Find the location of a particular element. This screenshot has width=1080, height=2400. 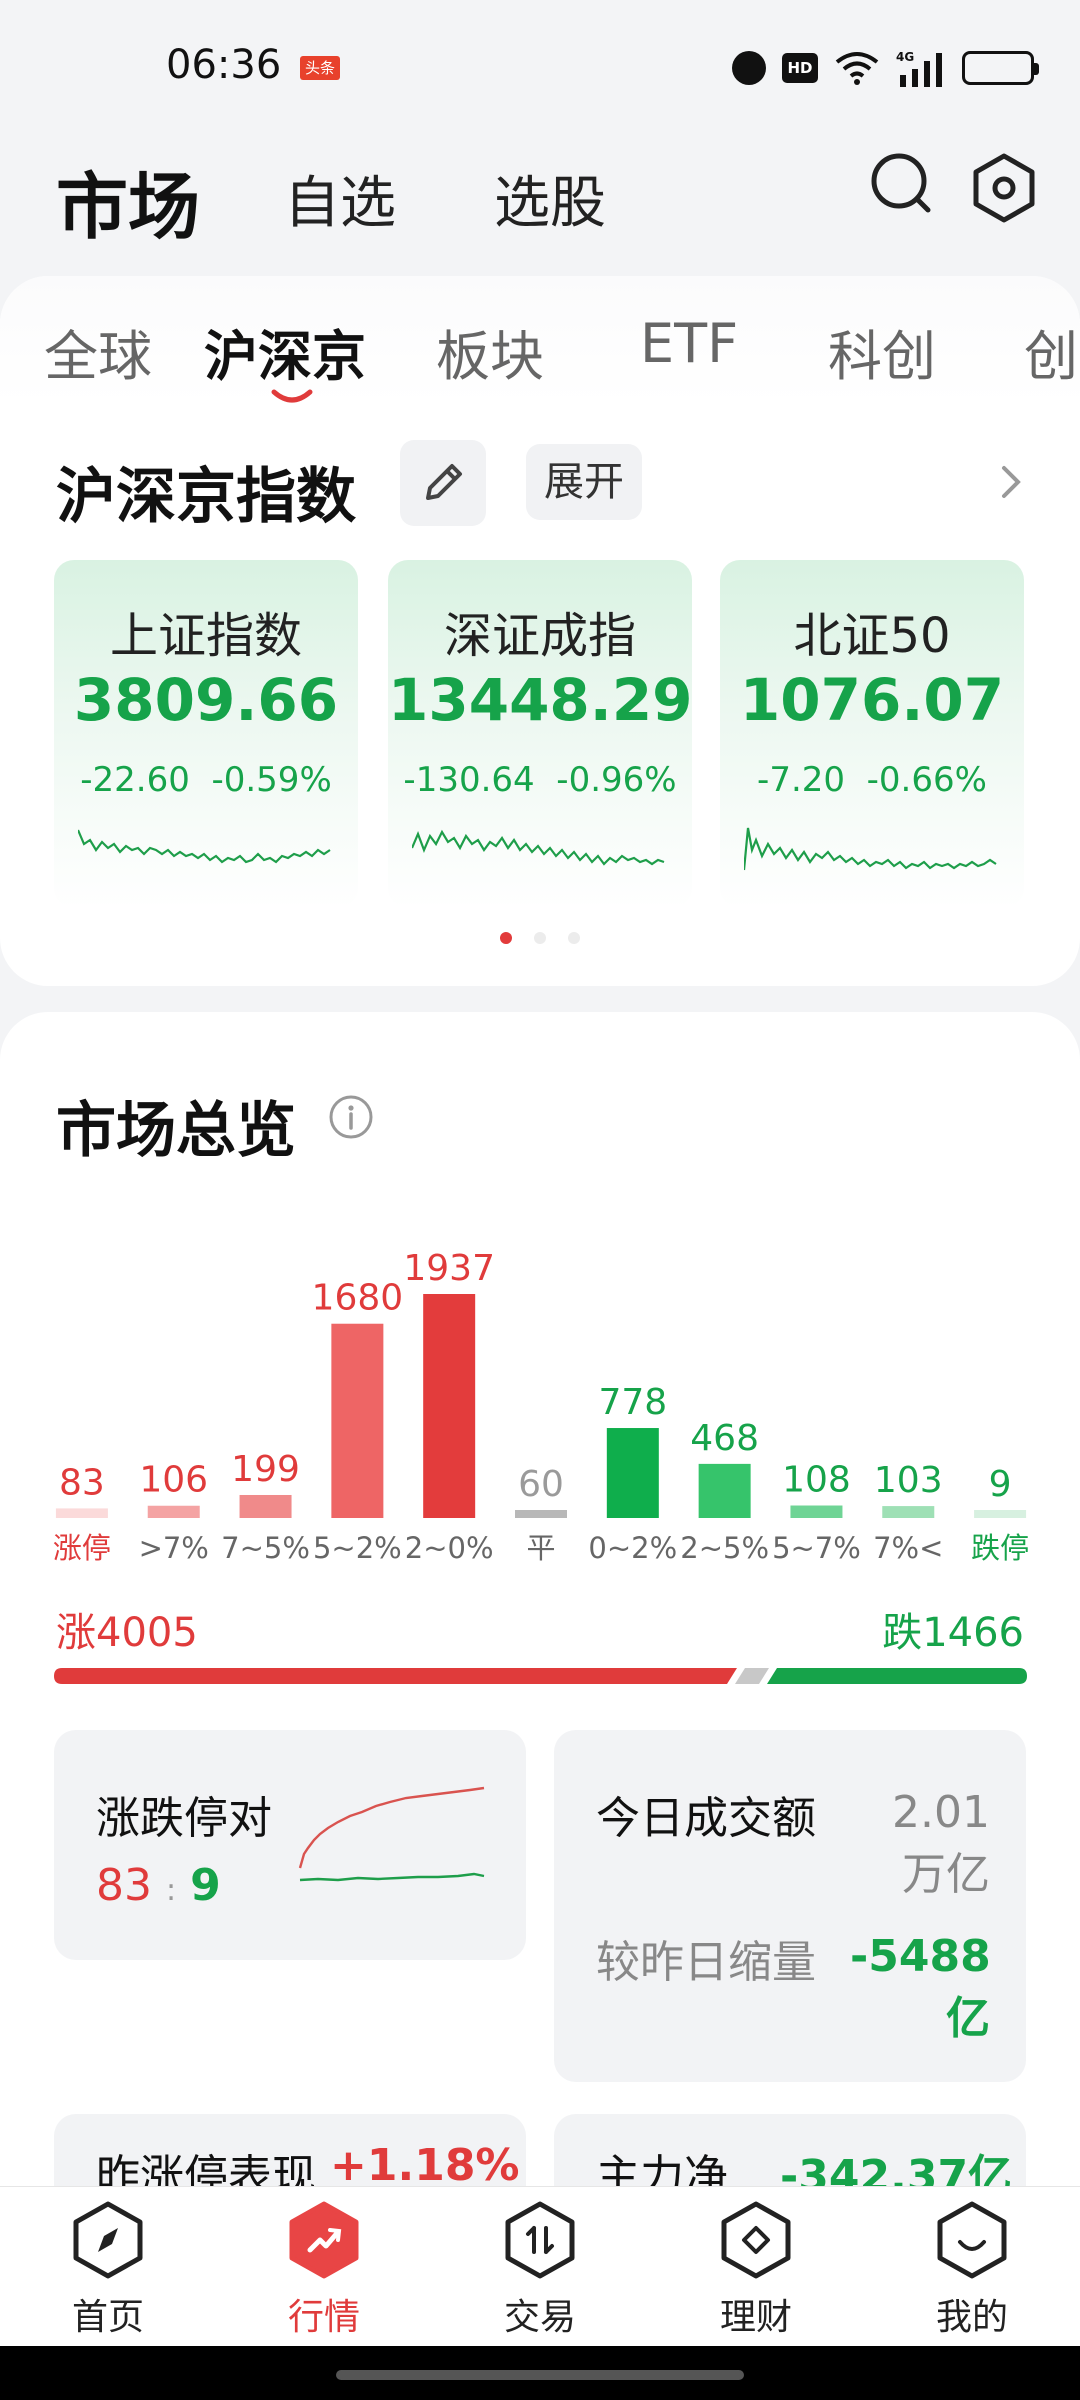

index-change-points: -22.60 is located at coordinates (135, 780).